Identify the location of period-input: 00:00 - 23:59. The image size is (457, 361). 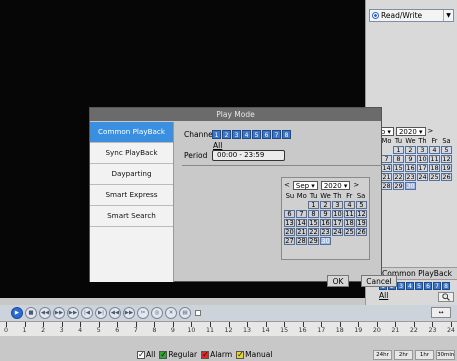
(248, 155).